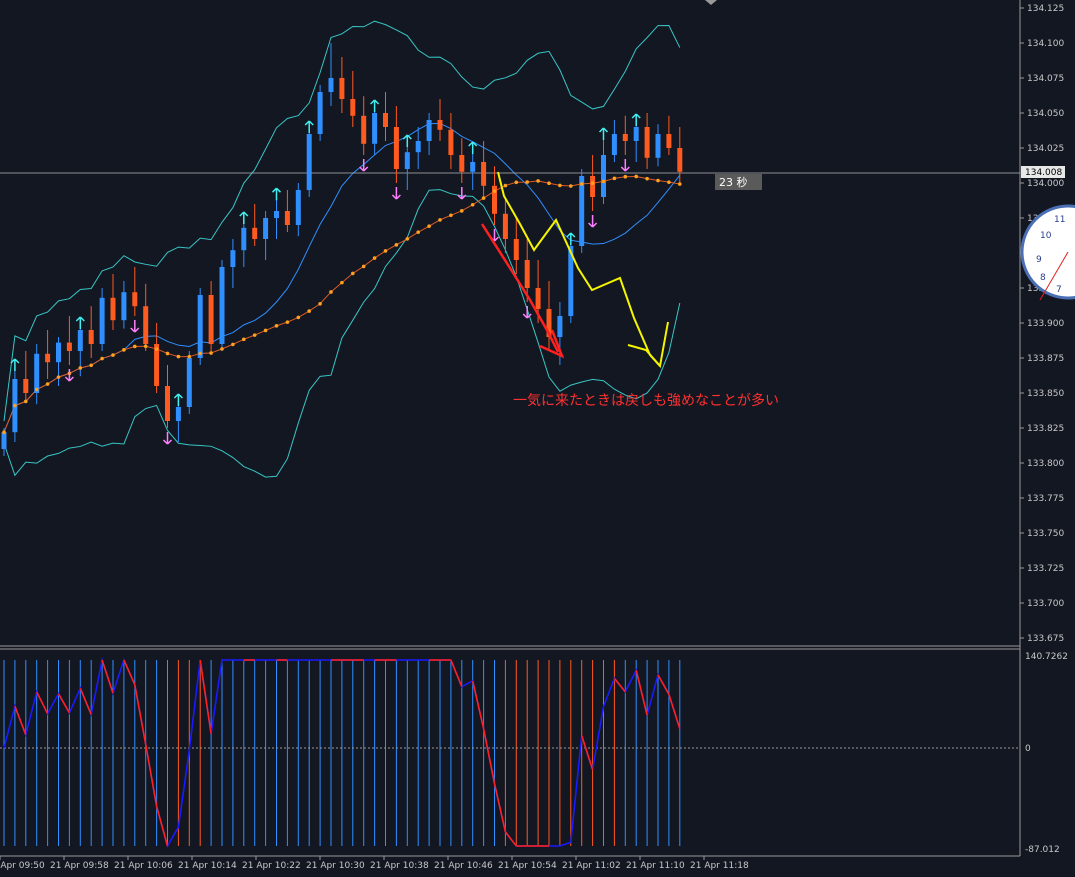  Describe the element at coordinates (1045, 114) in the screenshot. I see `price-tick-label: 134.050` at that location.